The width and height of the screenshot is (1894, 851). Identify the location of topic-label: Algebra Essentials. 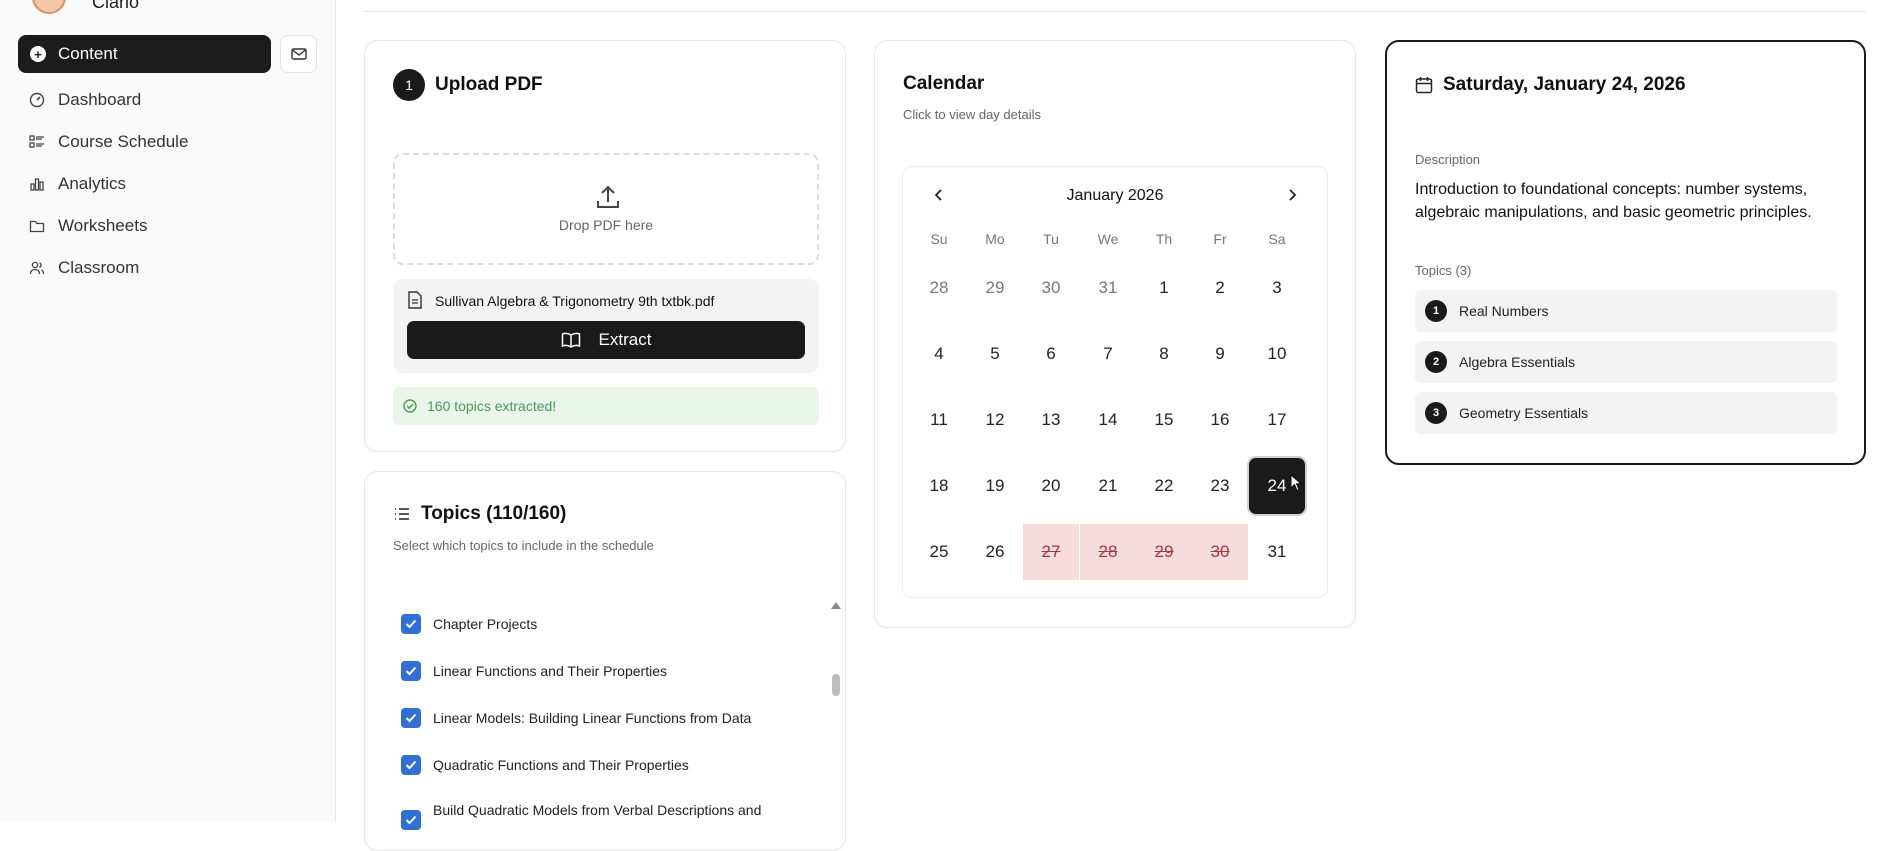
(1517, 362).